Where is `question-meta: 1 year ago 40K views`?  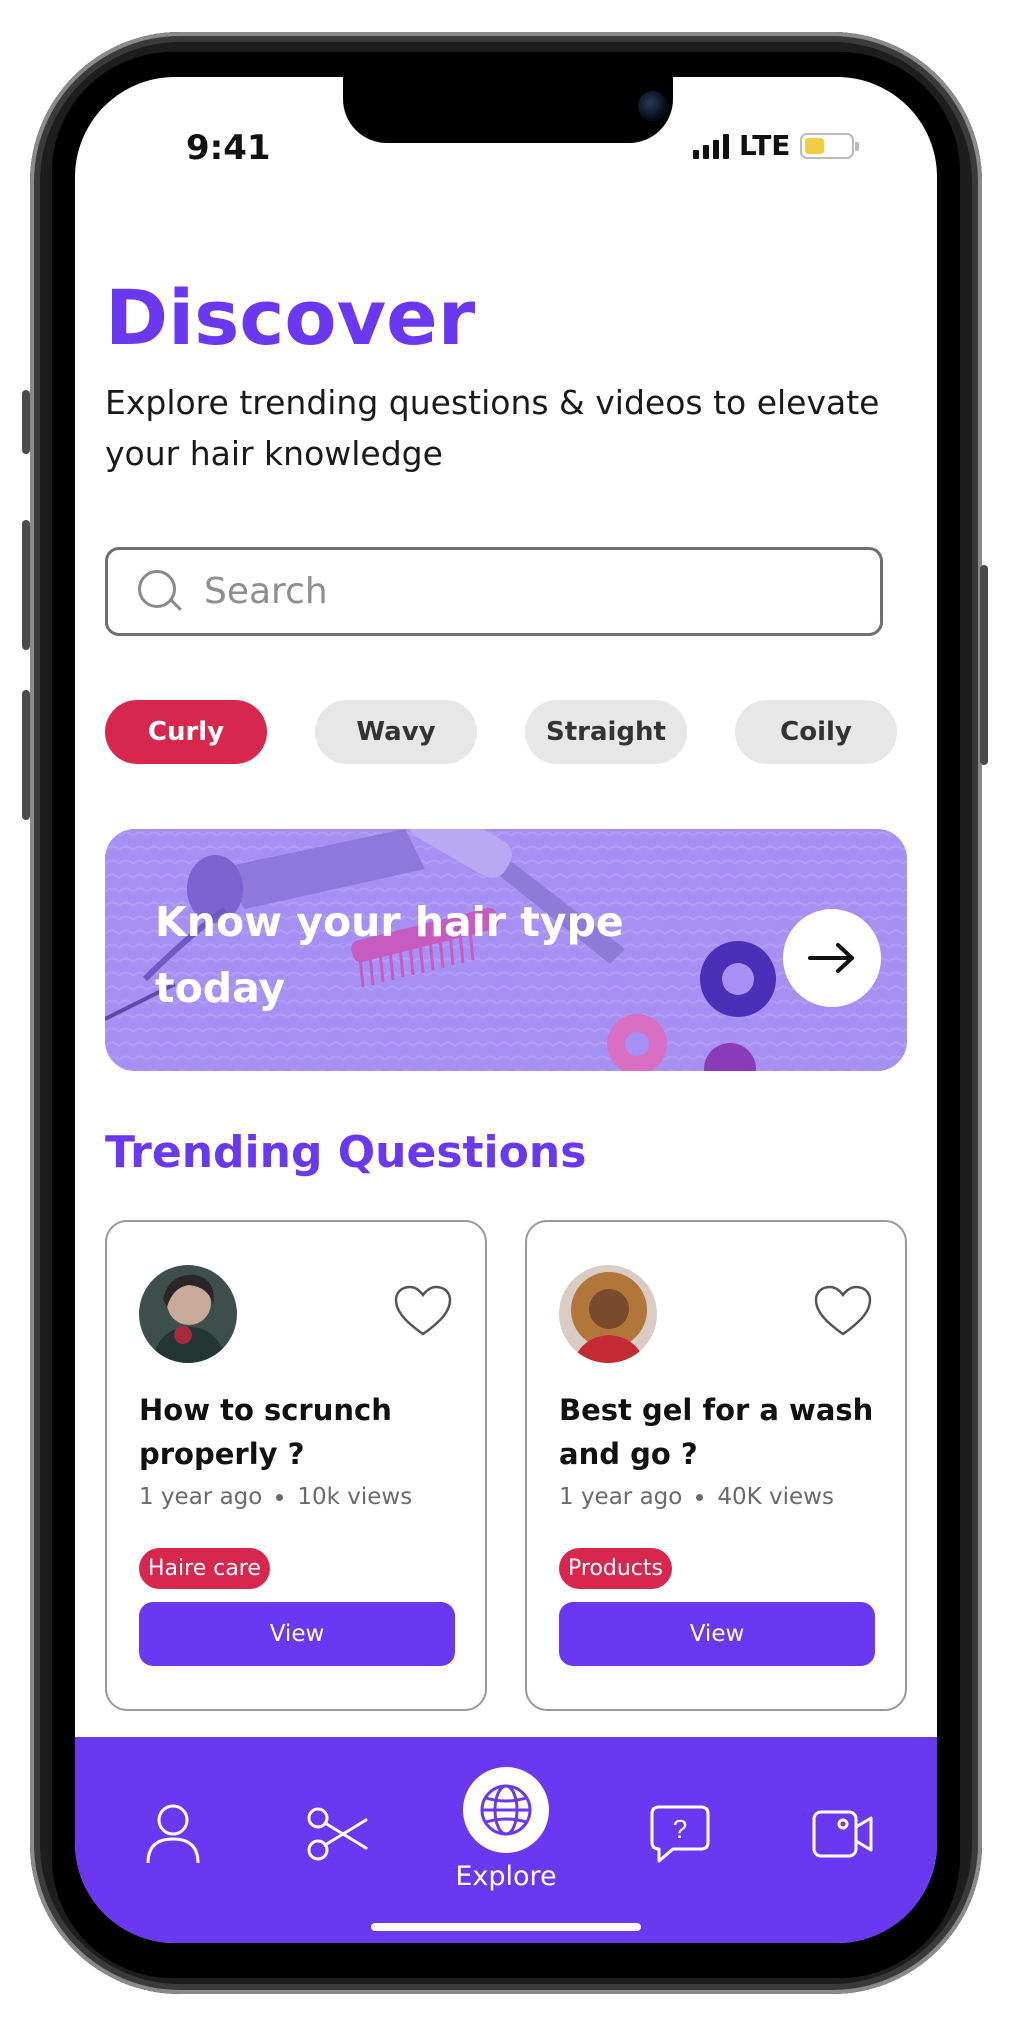 question-meta: 1 year ago 40K views is located at coordinates (696, 1497).